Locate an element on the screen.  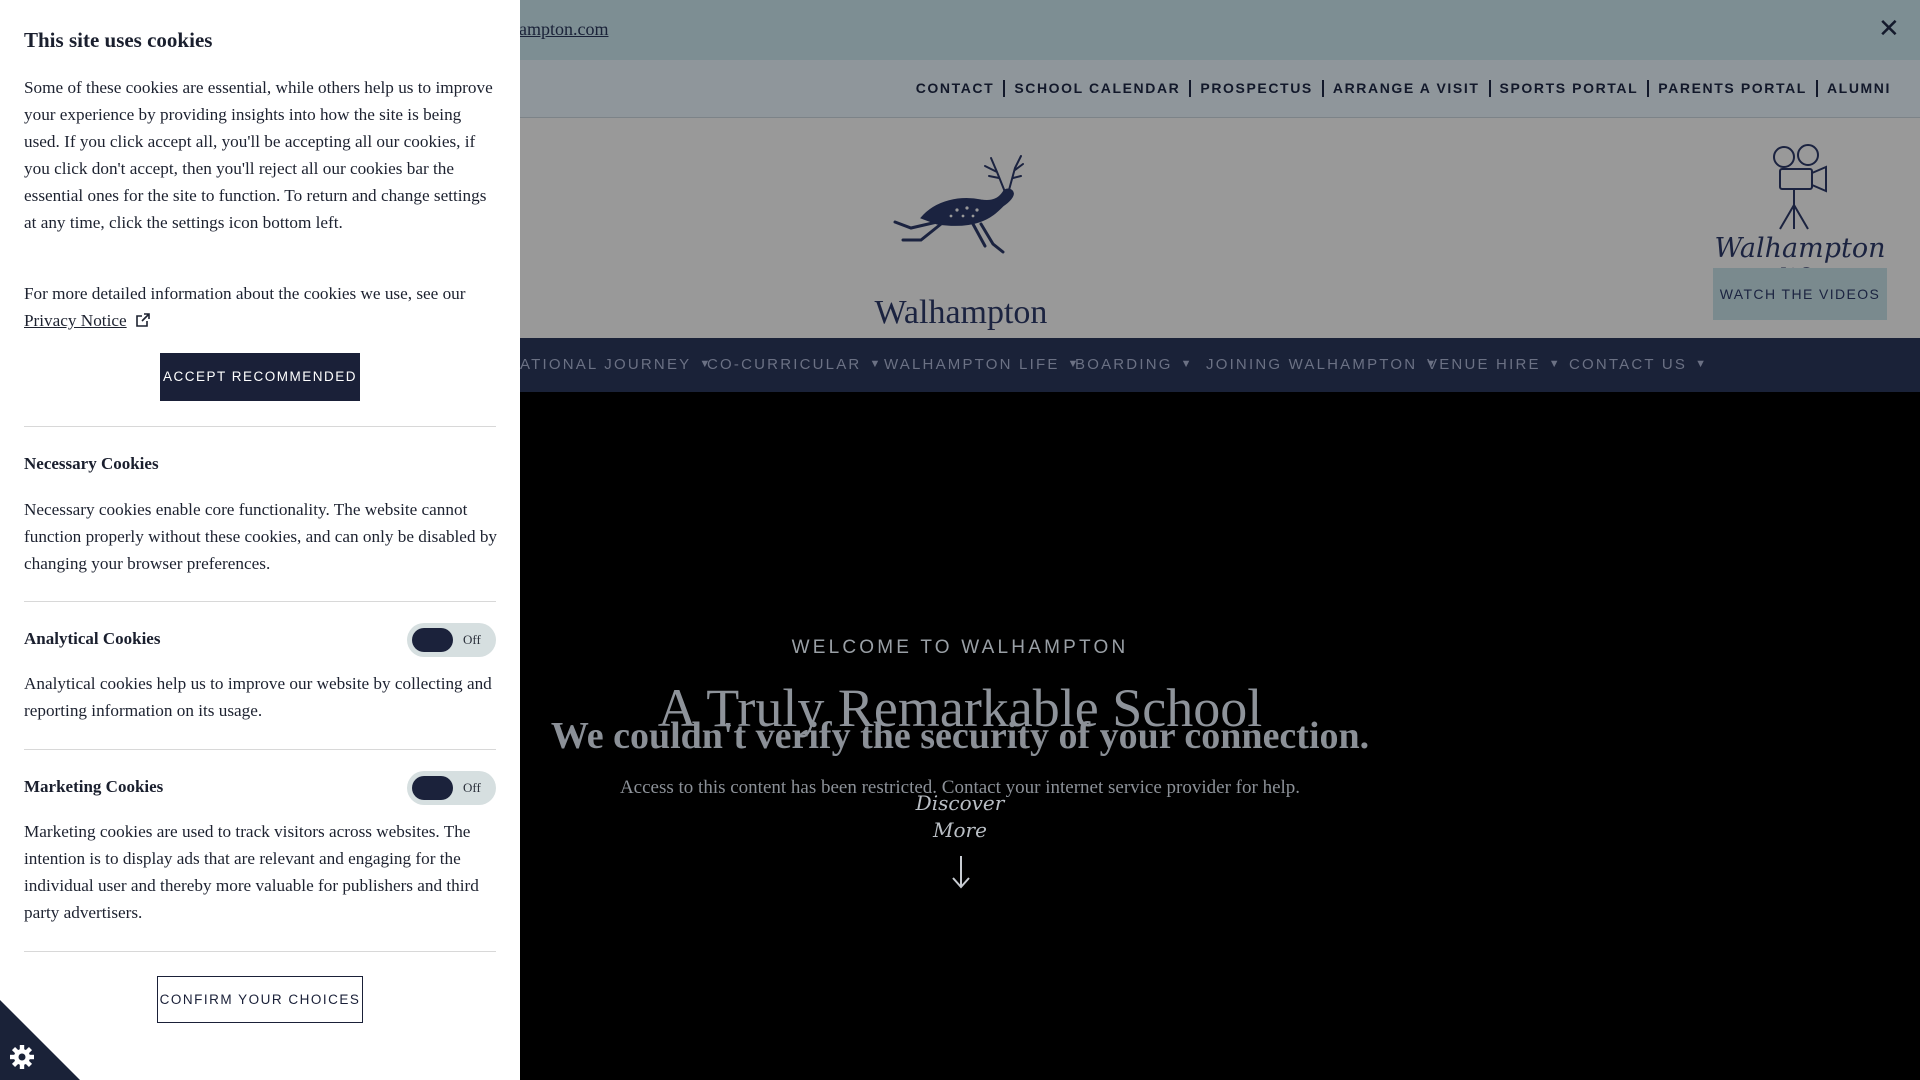
film-camera-icon is located at coordinates (1800, 187).